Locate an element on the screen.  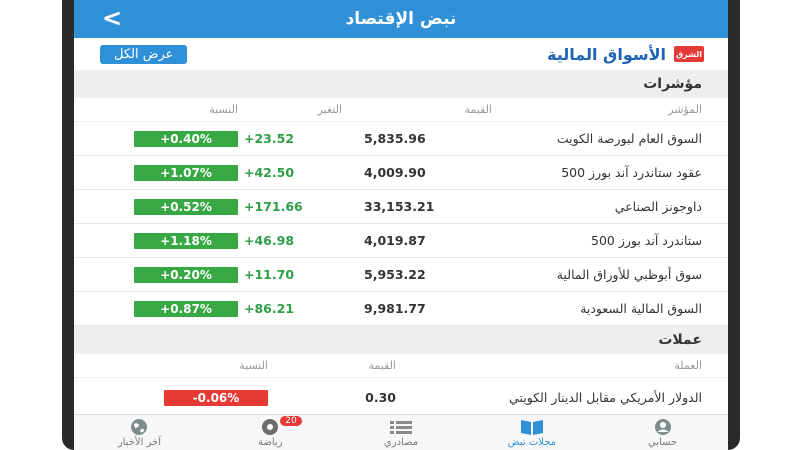
currency-value: 0.30 is located at coordinates (380, 397).